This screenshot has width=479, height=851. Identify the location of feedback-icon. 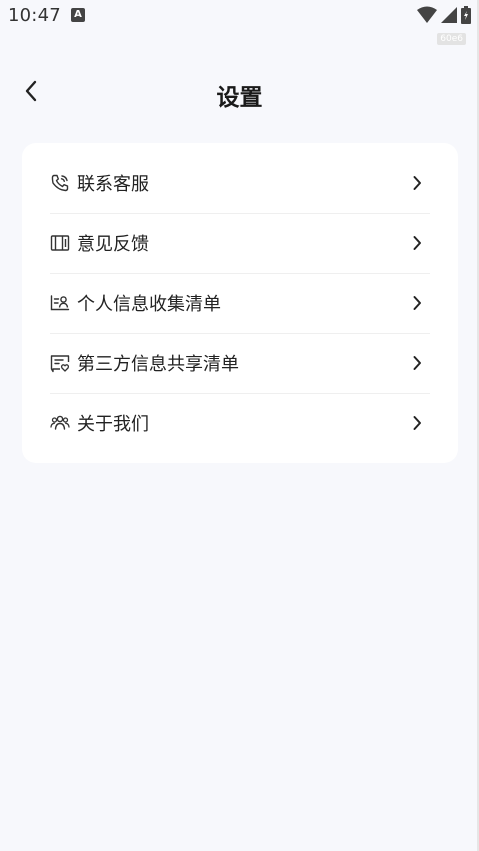
(60, 243).